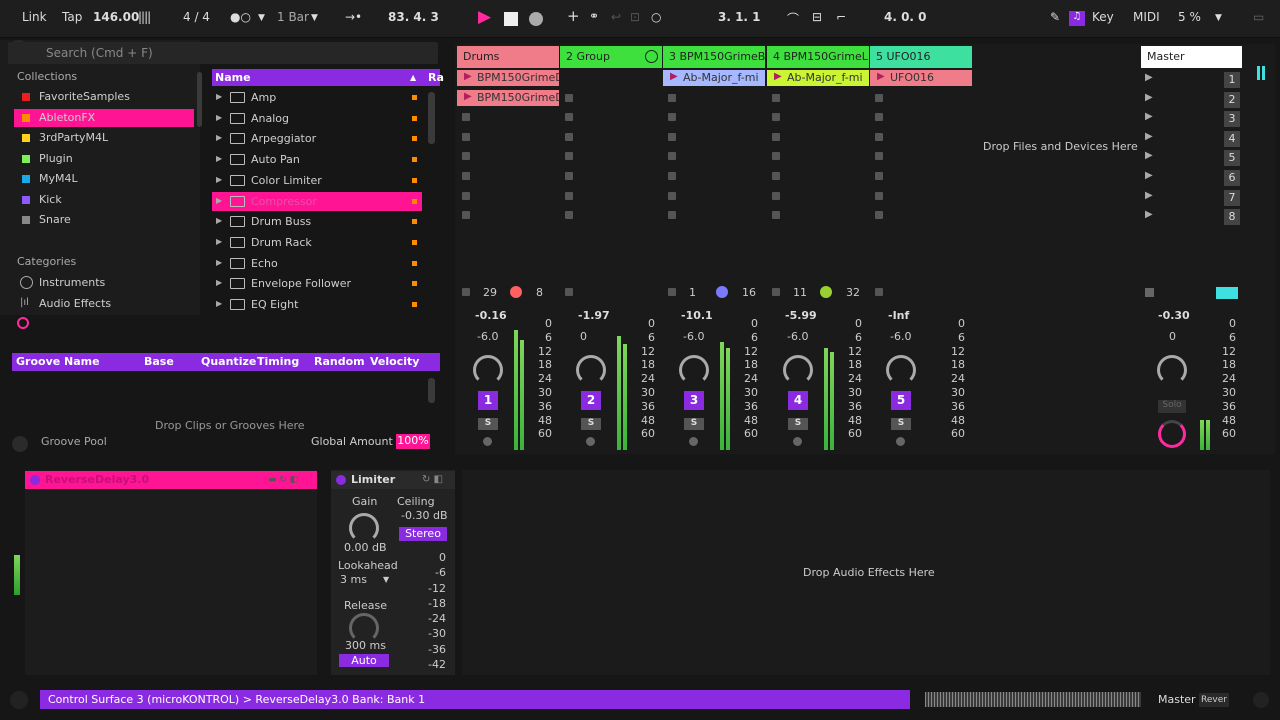 The height and width of the screenshot is (720, 1280). Describe the element at coordinates (339, 361) in the screenshot. I see `groove-column-header: Random` at that location.